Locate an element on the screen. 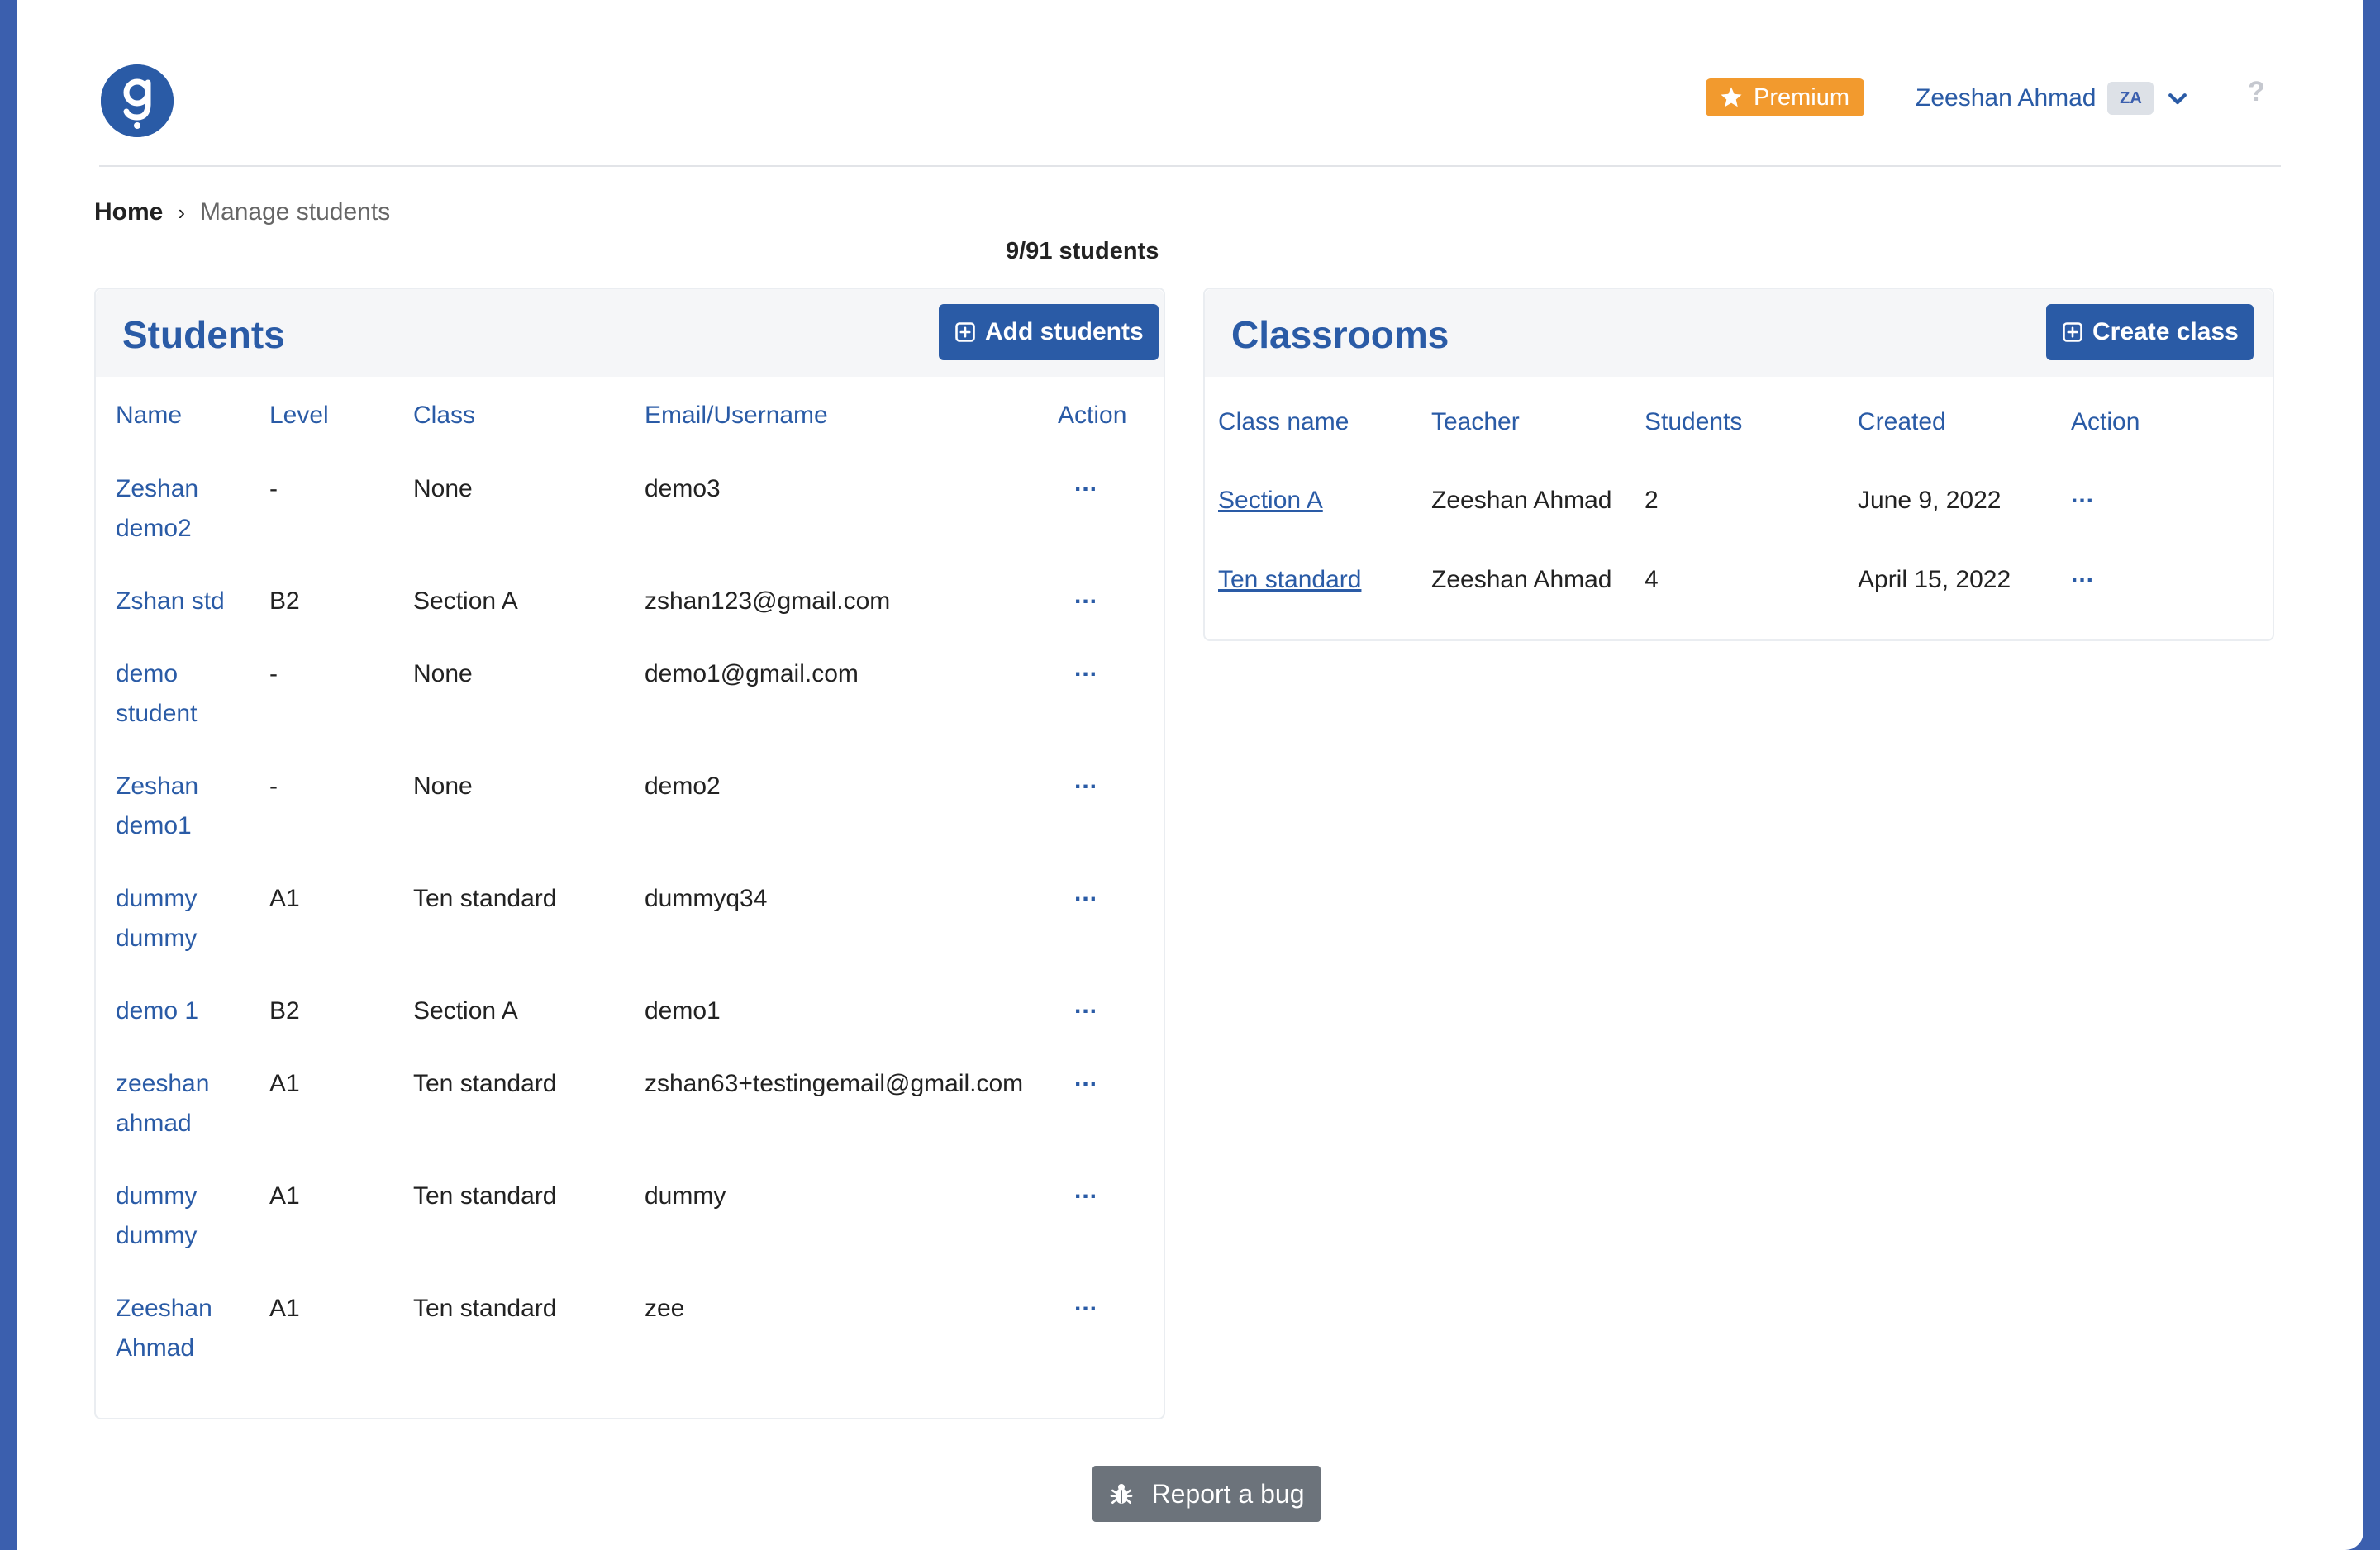 This screenshot has width=2380, height=1550. breadcrumb: Home › Manage students is located at coordinates (242, 212).